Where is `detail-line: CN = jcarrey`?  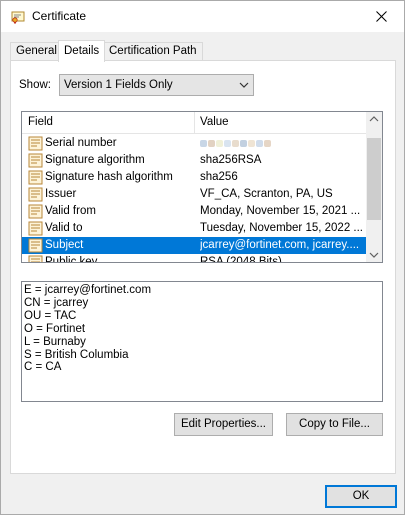
detail-line: CN = jcarrey is located at coordinates (56, 302).